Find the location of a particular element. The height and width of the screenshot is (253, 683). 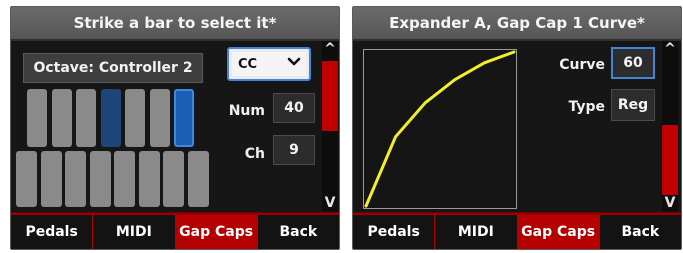

panel-title: Strike a bar to select it* is located at coordinates (175, 24).